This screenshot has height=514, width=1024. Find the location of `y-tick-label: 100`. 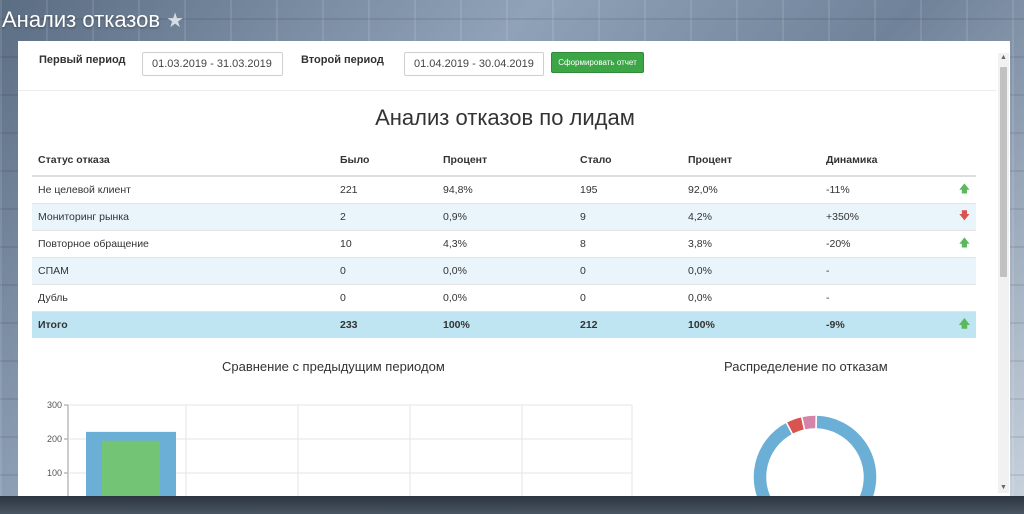

y-tick-label: 100 is located at coordinates (54, 473).